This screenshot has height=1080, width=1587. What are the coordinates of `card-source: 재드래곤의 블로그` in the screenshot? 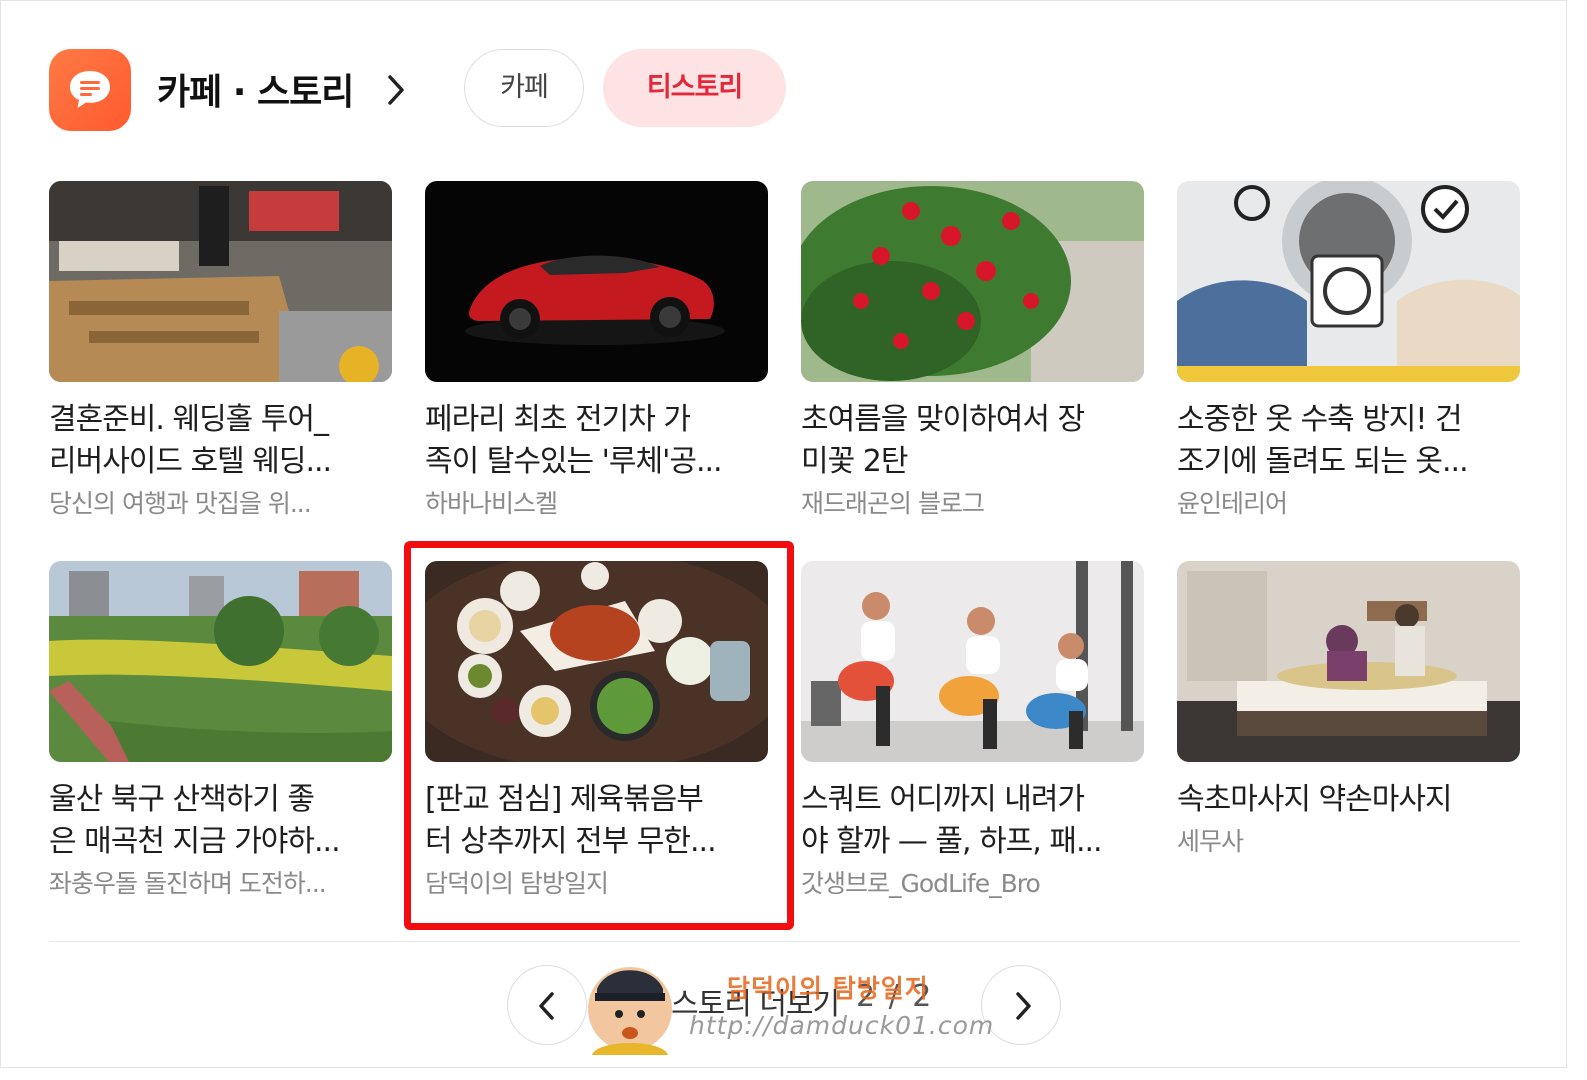 It's located at (893, 503).